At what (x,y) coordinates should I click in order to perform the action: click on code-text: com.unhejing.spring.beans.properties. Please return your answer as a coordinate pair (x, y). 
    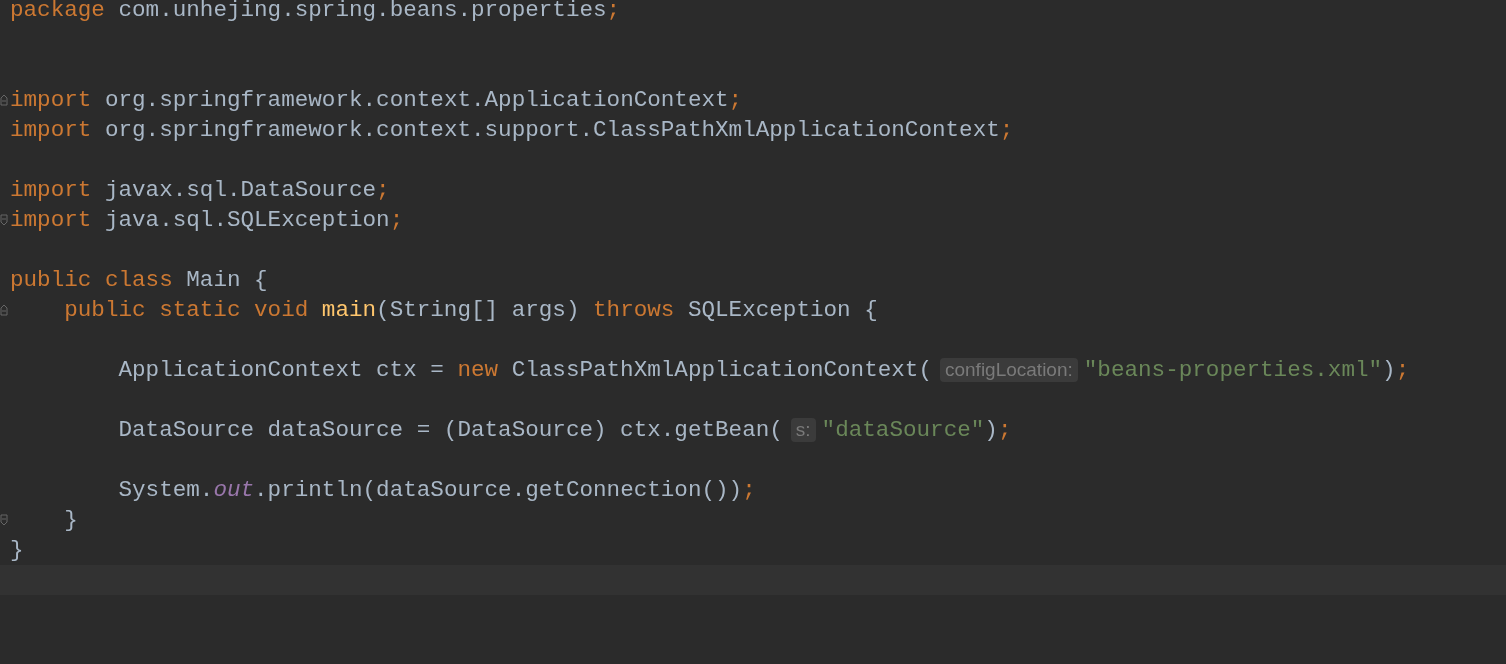
    Looking at the image, I should click on (362, 12).